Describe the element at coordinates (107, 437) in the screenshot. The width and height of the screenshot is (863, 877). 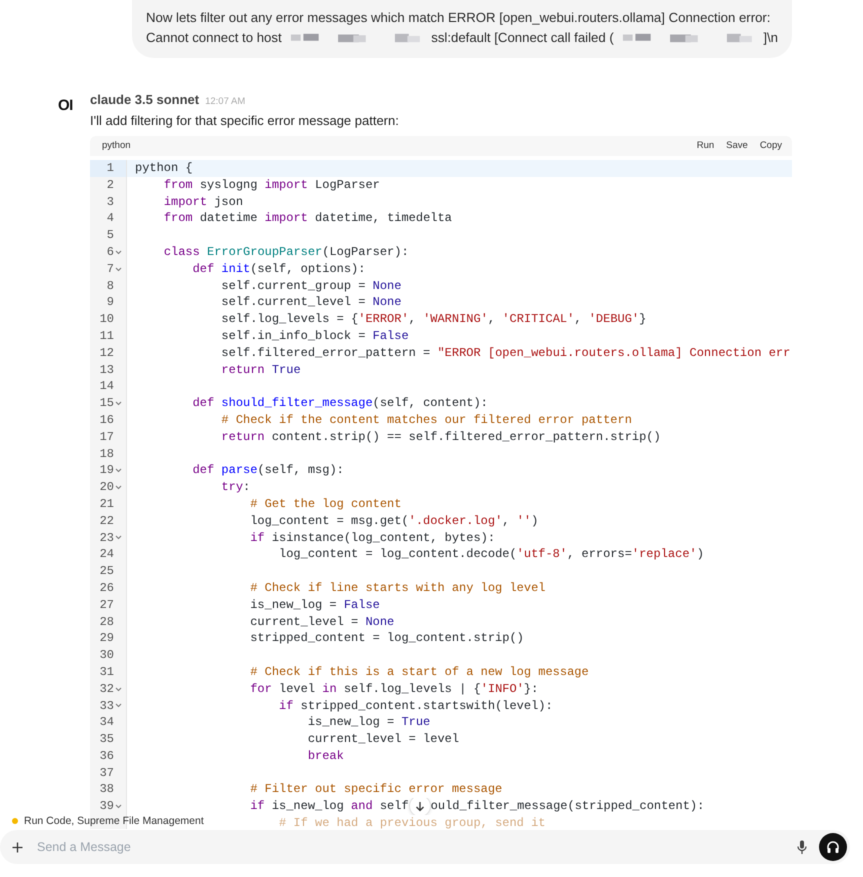
I see `line-number: 17` at that location.